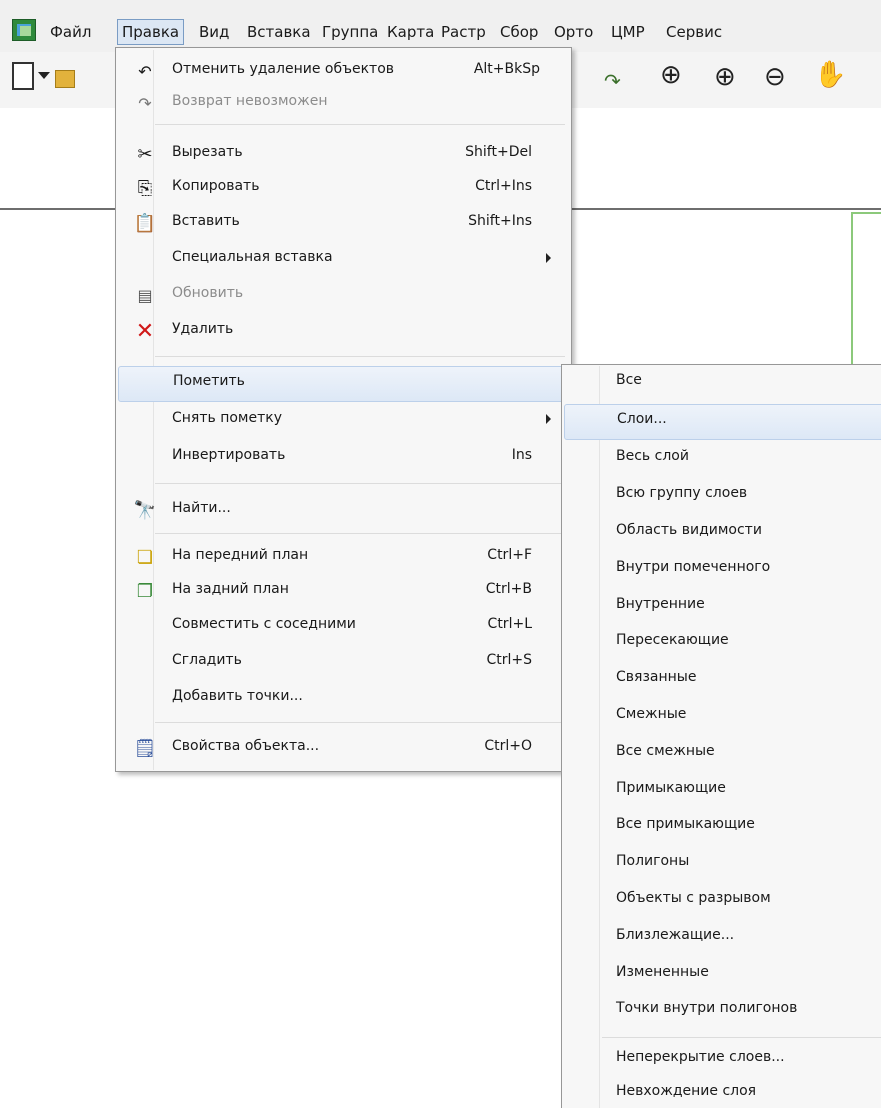 The image size is (881, 1108). I want to click on menu-item-shortcut: Ctrl+F, so click(509, 555).